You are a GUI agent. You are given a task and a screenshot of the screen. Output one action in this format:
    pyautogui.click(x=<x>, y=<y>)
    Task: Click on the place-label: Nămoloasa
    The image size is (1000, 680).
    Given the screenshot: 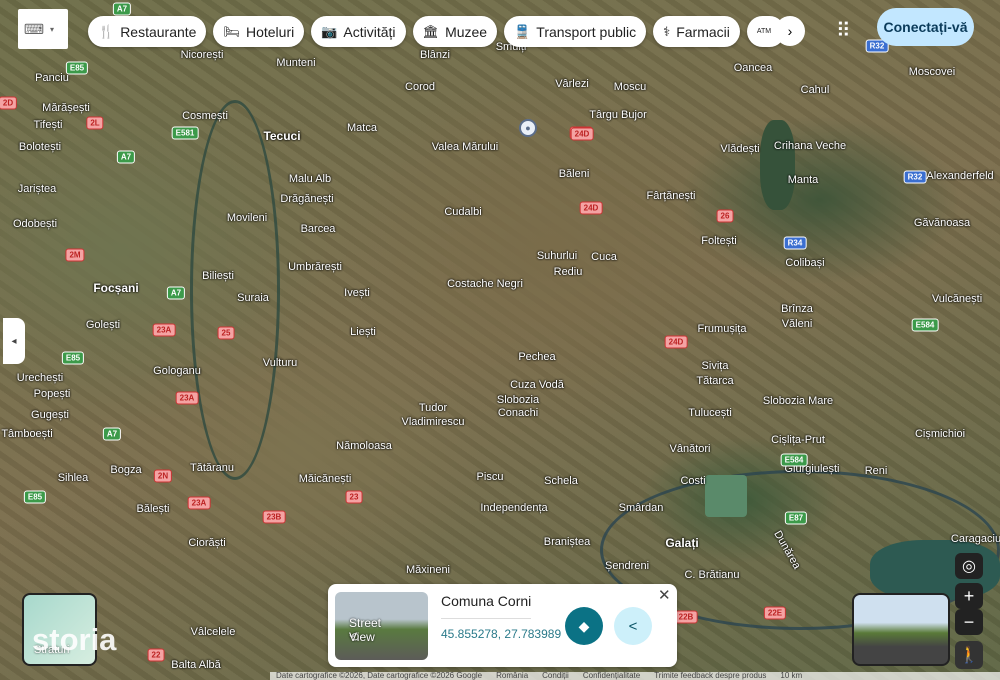 What is the action you would take?
    pyautogui.click(x=364, y=446)
    